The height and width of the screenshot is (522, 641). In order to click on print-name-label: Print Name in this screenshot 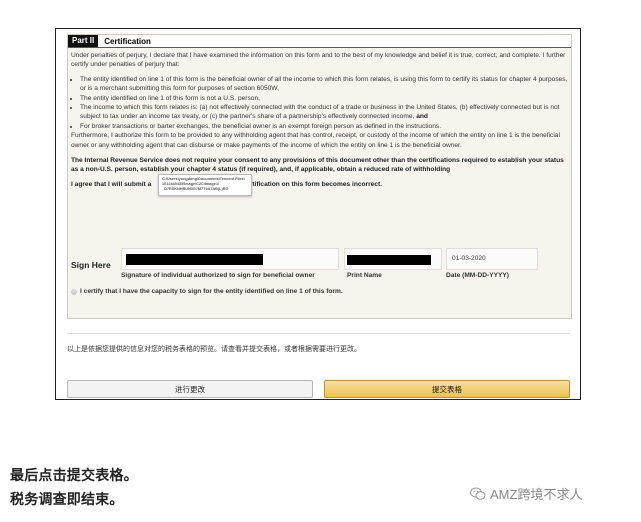, I will do `click(364, 275)`.